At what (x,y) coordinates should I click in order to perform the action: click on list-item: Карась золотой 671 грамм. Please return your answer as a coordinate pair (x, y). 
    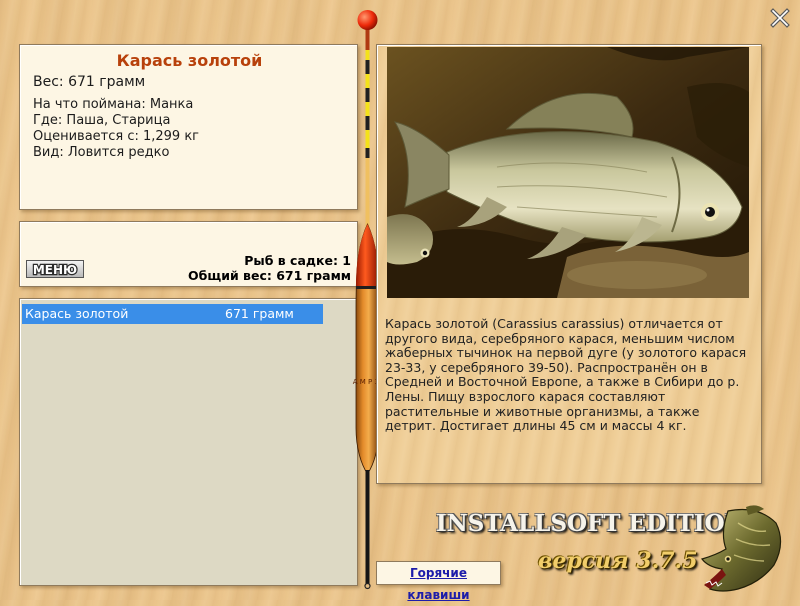
    Looking at the image, I should click on (172, 314).